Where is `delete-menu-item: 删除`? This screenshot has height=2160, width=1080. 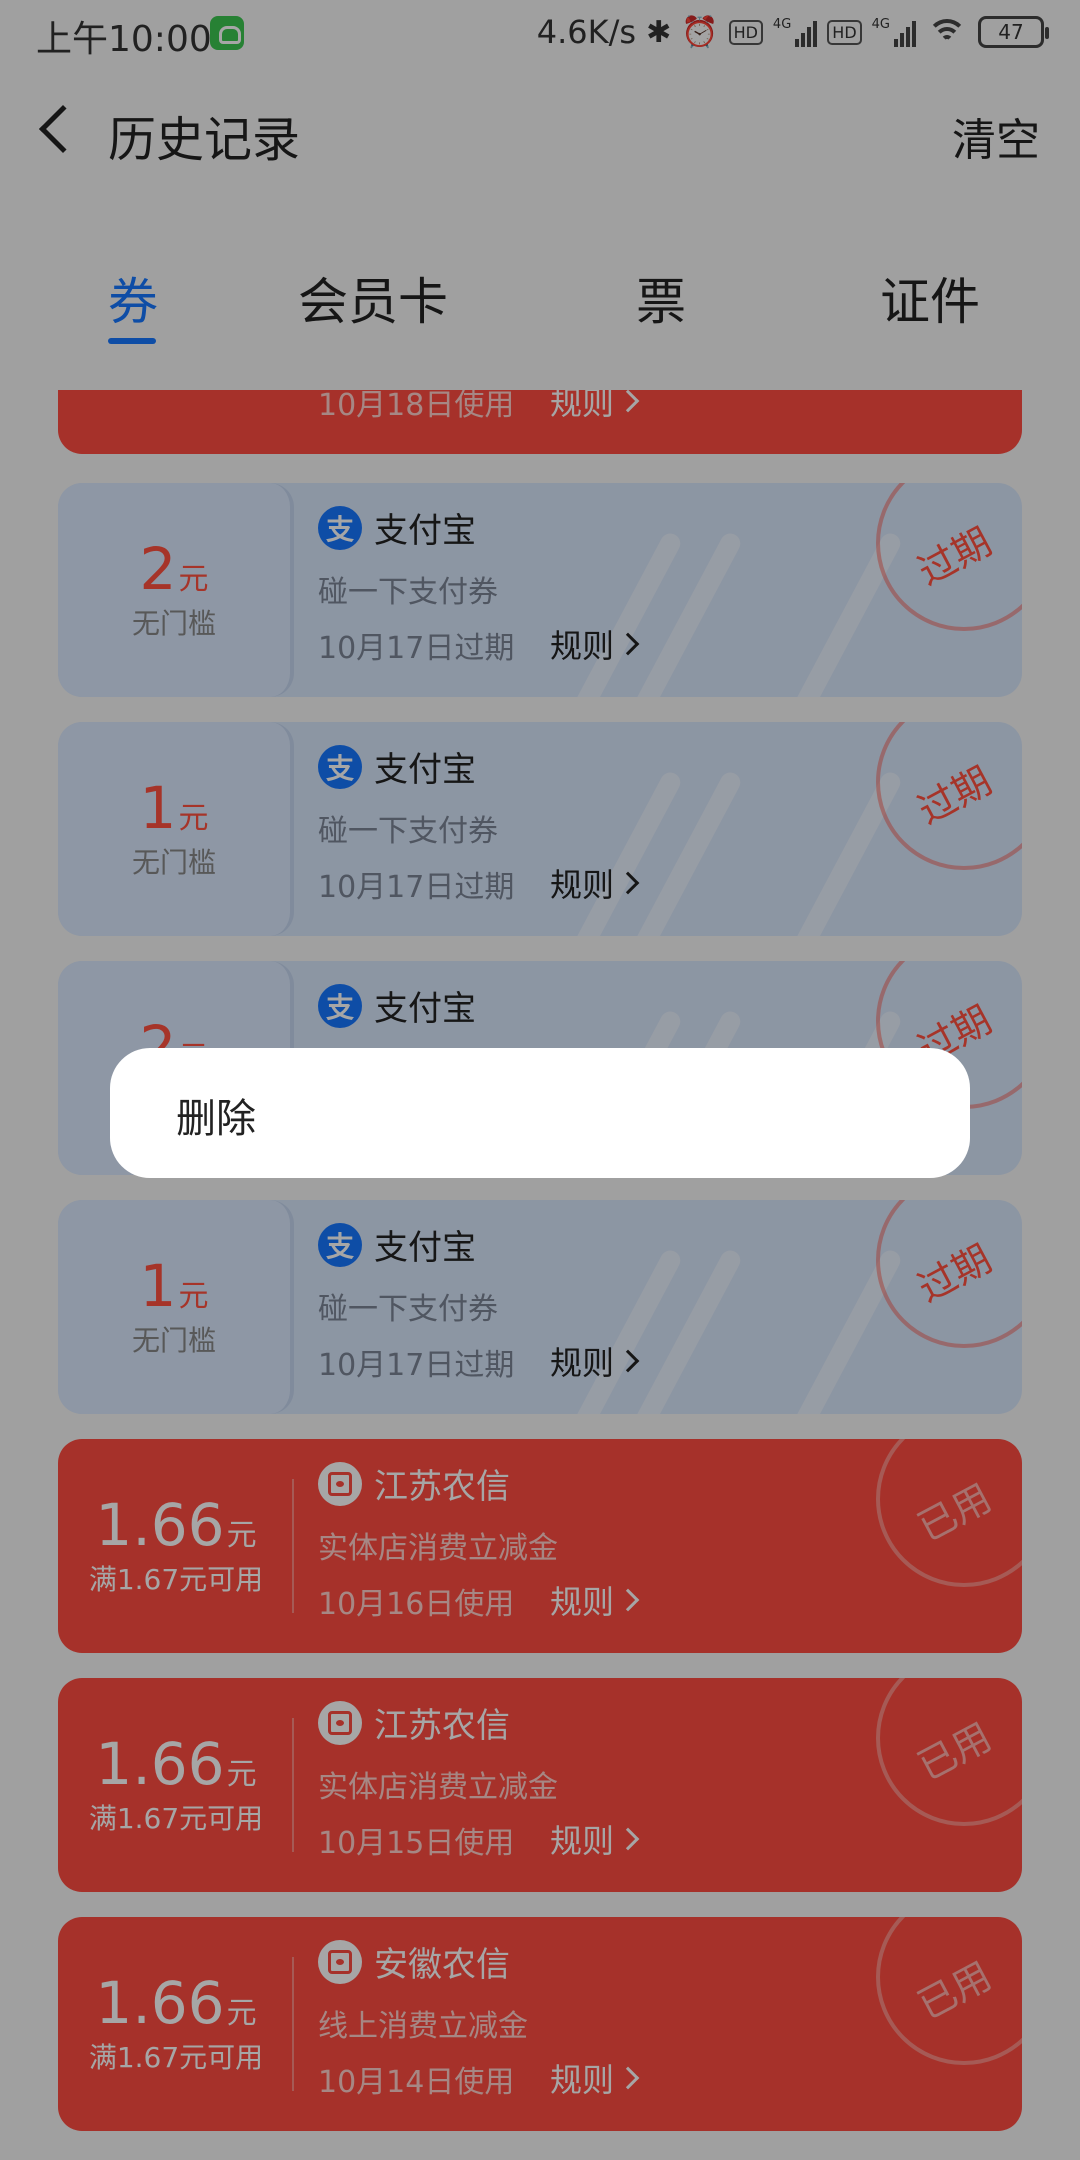 delete-menu-item: 删除 is located at coordinates (216, 1115).